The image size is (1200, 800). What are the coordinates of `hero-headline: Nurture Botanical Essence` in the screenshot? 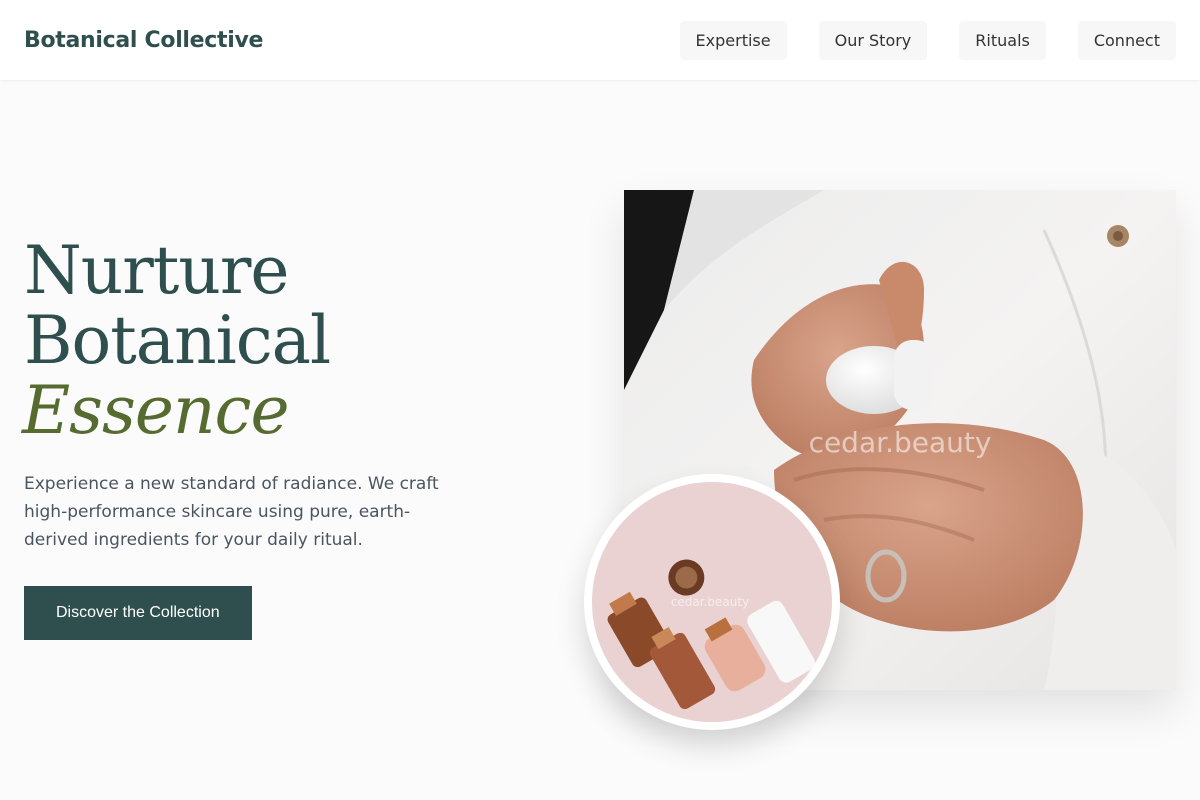 It's located at (243, 340).